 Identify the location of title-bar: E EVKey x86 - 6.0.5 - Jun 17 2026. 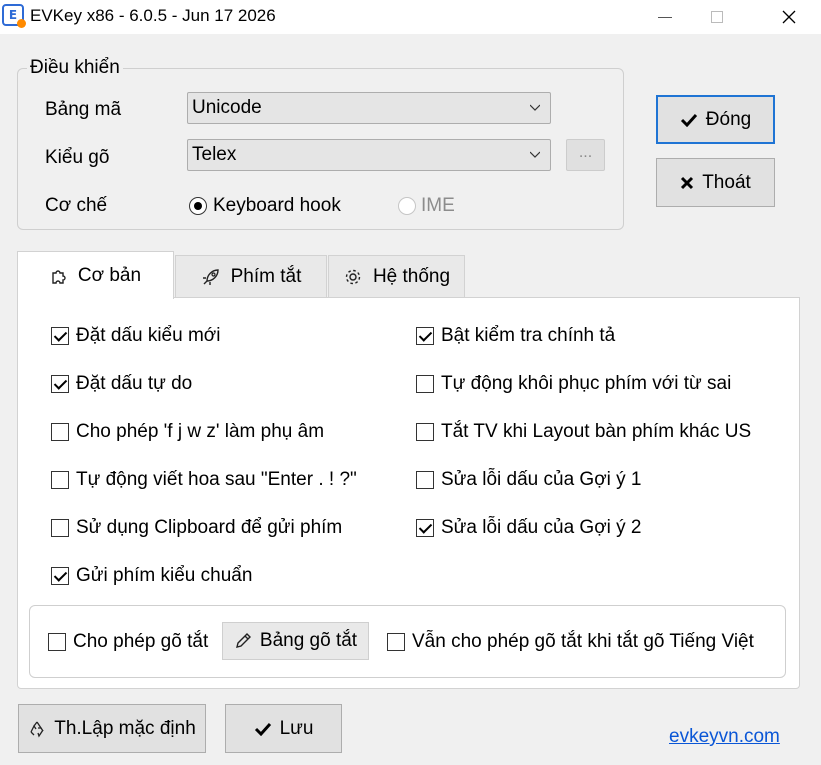
(410, 17).